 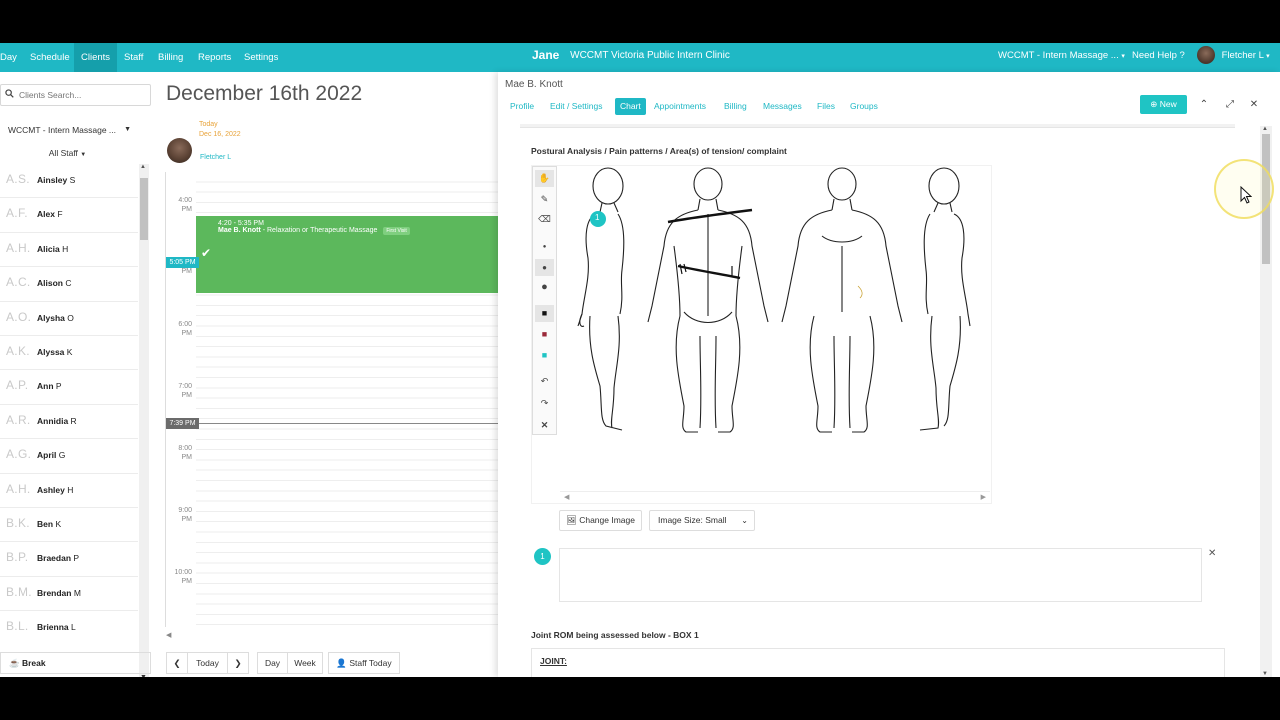 I want to click on user-menu: Fletcher L ▾, so click(x=1233, y=57).